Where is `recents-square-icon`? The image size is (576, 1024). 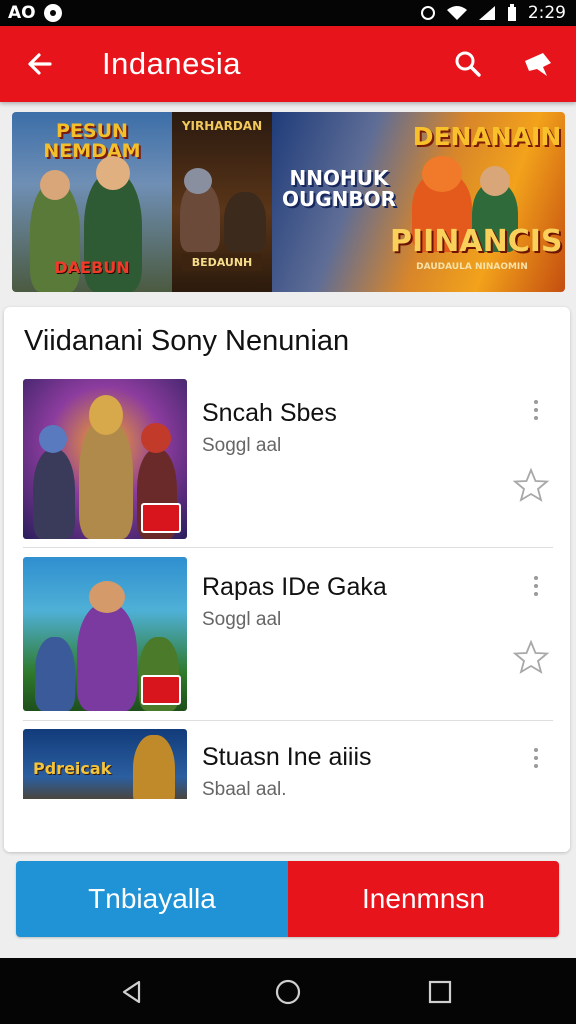
recents-square-icon is located at coordinates (440, 992).